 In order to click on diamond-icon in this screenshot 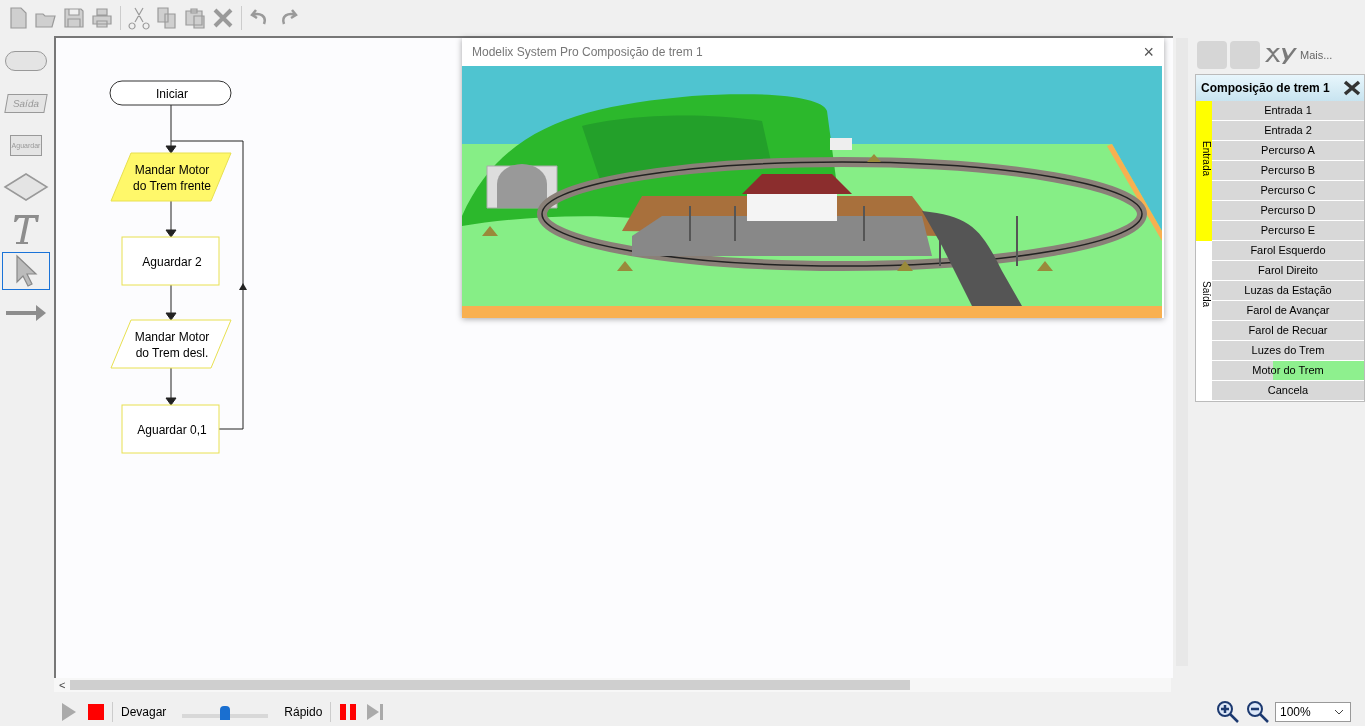, I will do `click(26, 187)`.